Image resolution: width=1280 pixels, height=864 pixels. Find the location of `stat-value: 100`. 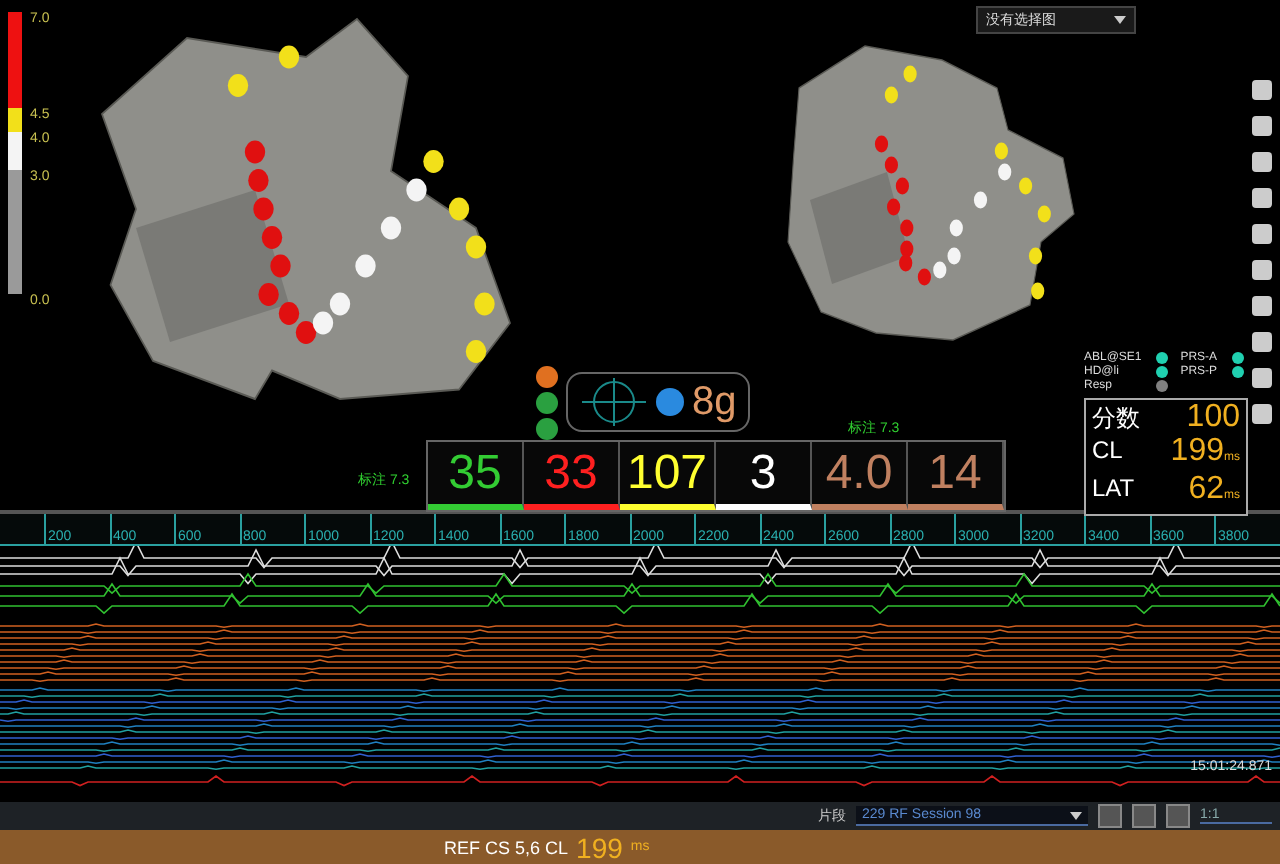

stat-value: 100 is located at coordinates (1213, 417).